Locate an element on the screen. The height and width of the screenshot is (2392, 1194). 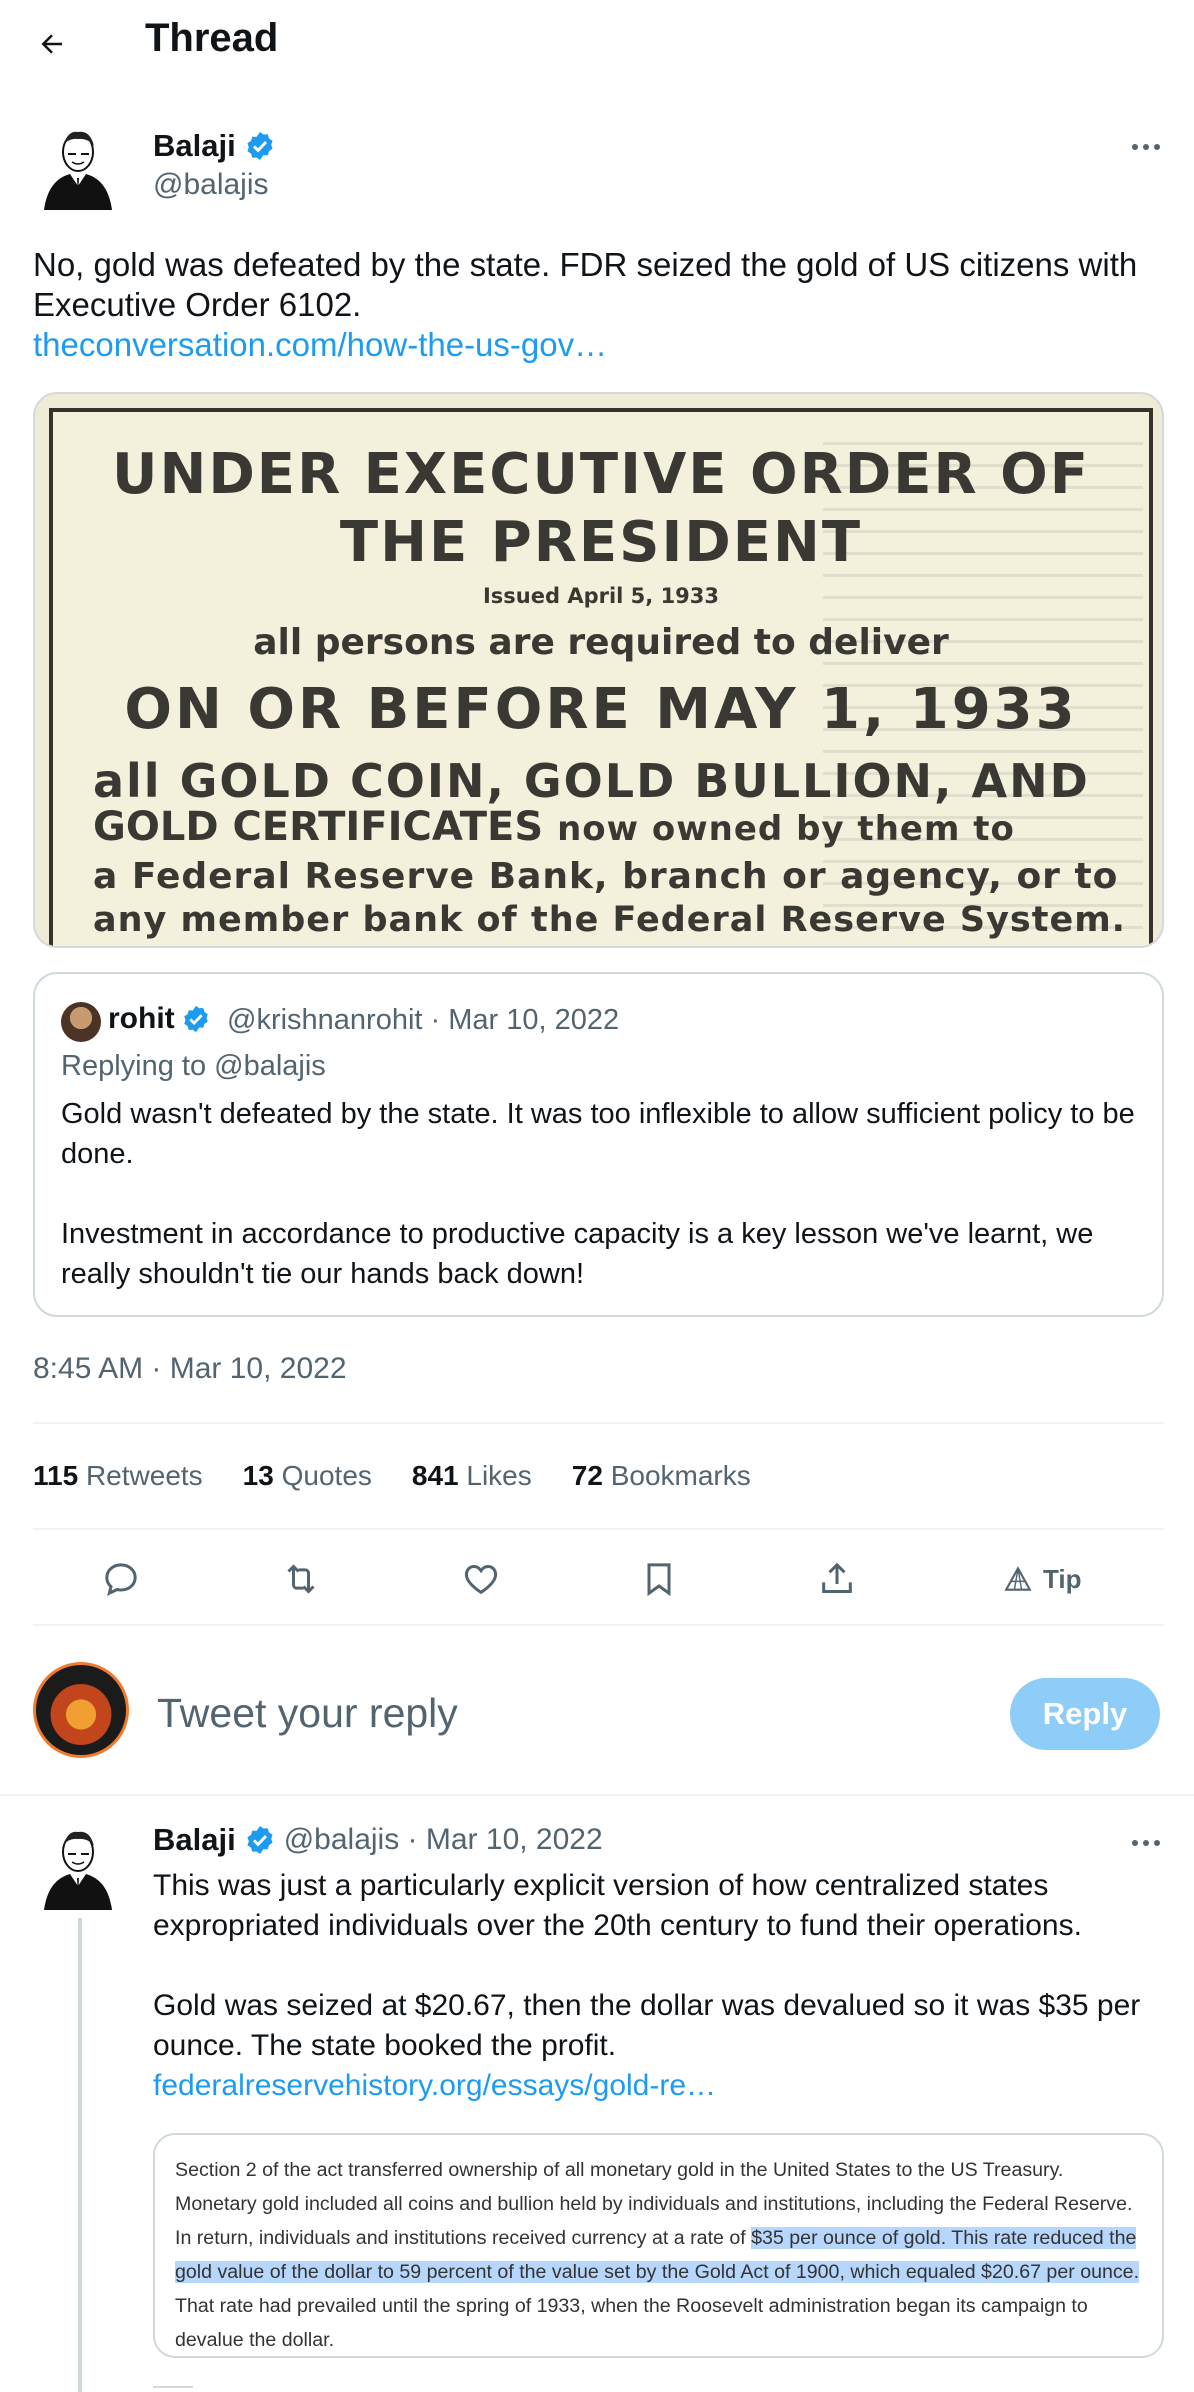
quotes-stat: 13 Quotes is located at coordinates (307, 1476).